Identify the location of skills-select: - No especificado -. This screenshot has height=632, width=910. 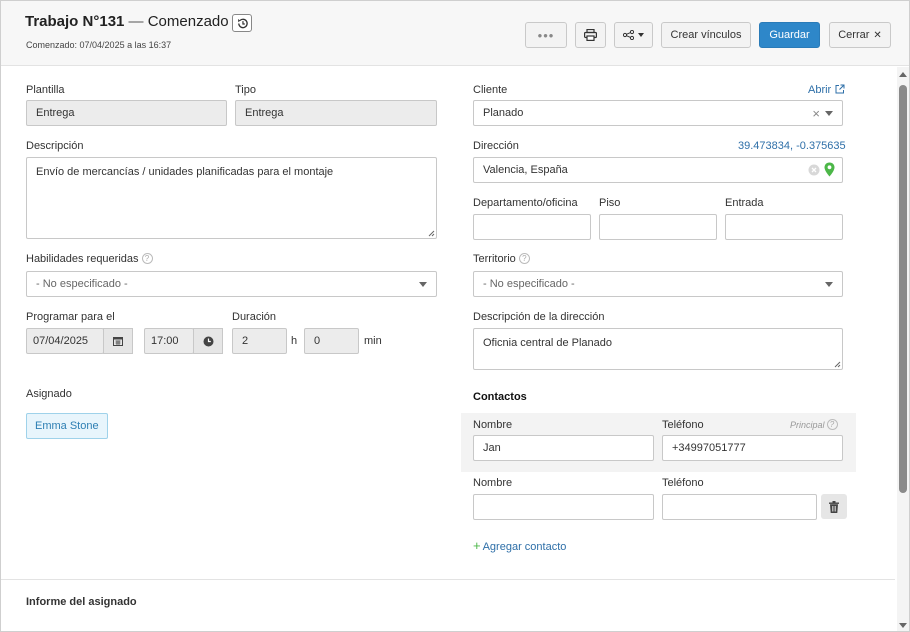
(231, 284).